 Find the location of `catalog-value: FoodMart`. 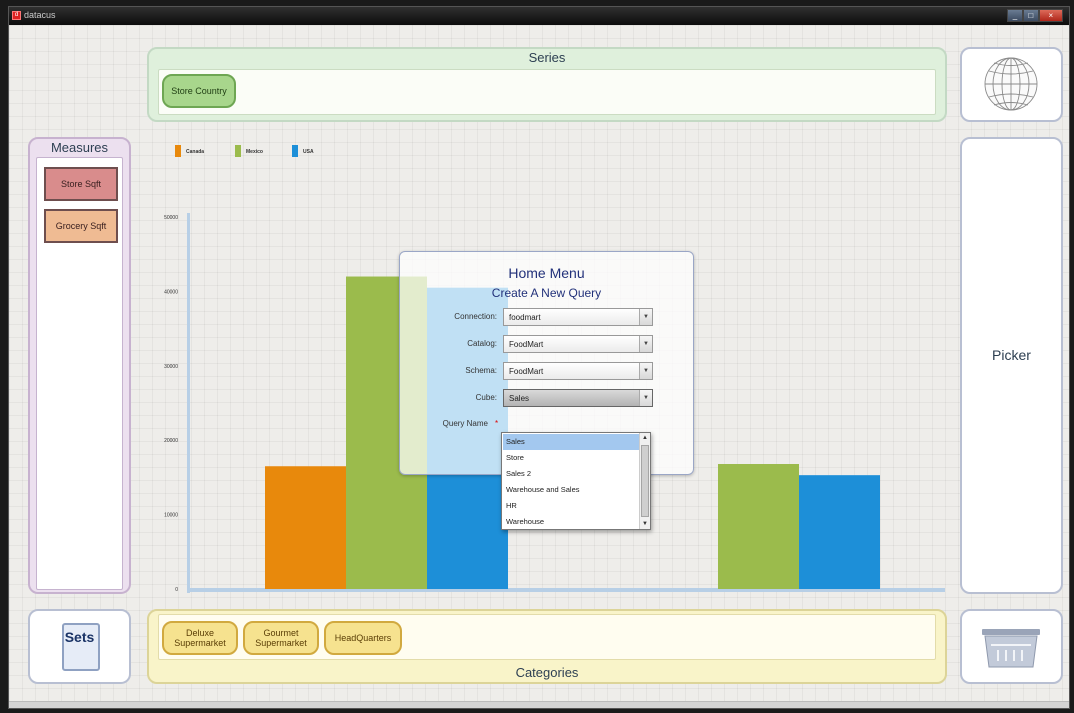

catalog-value: FoodMart is located at coordinates (526, 344).